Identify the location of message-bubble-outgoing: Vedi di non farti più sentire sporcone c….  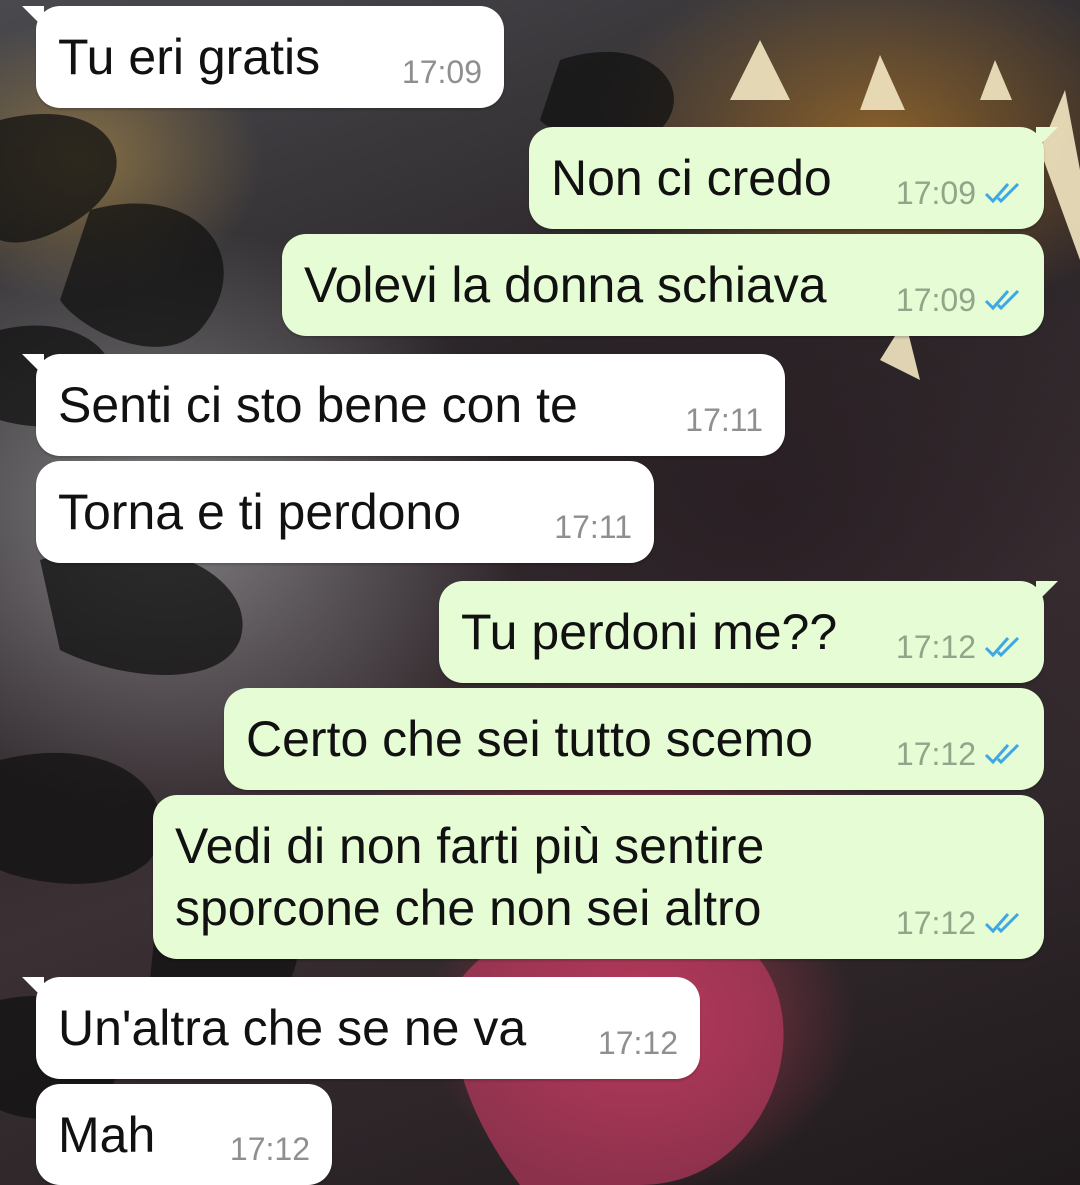
(598, 877).